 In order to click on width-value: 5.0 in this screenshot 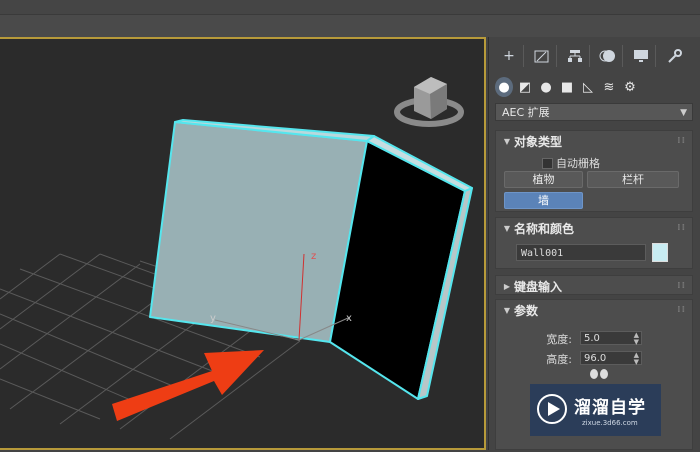, I will do `click(592, 338)`.